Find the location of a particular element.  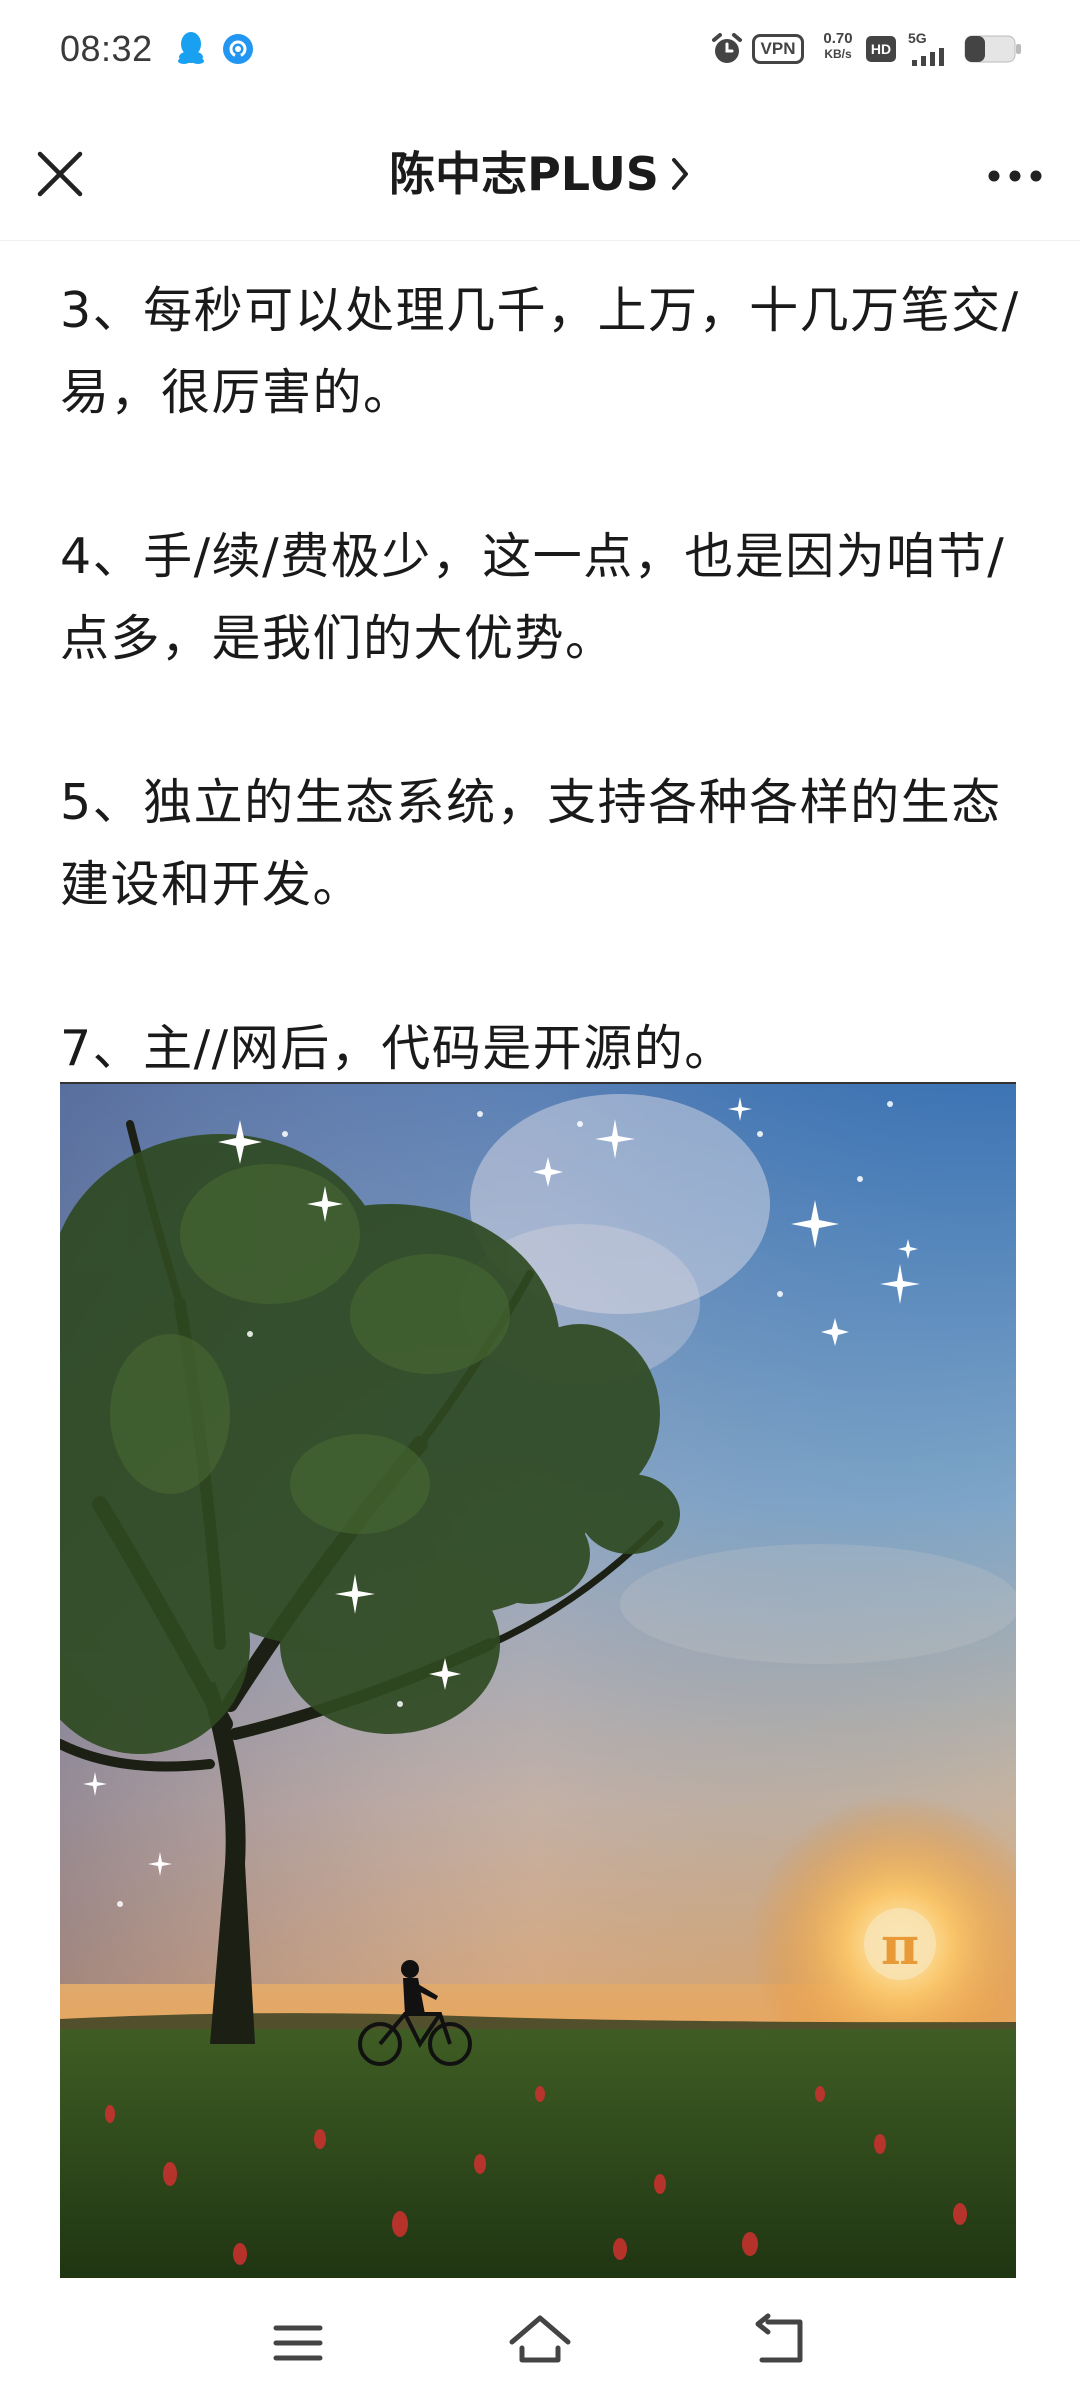

menu-icon is located at coordinates (298, 2343).